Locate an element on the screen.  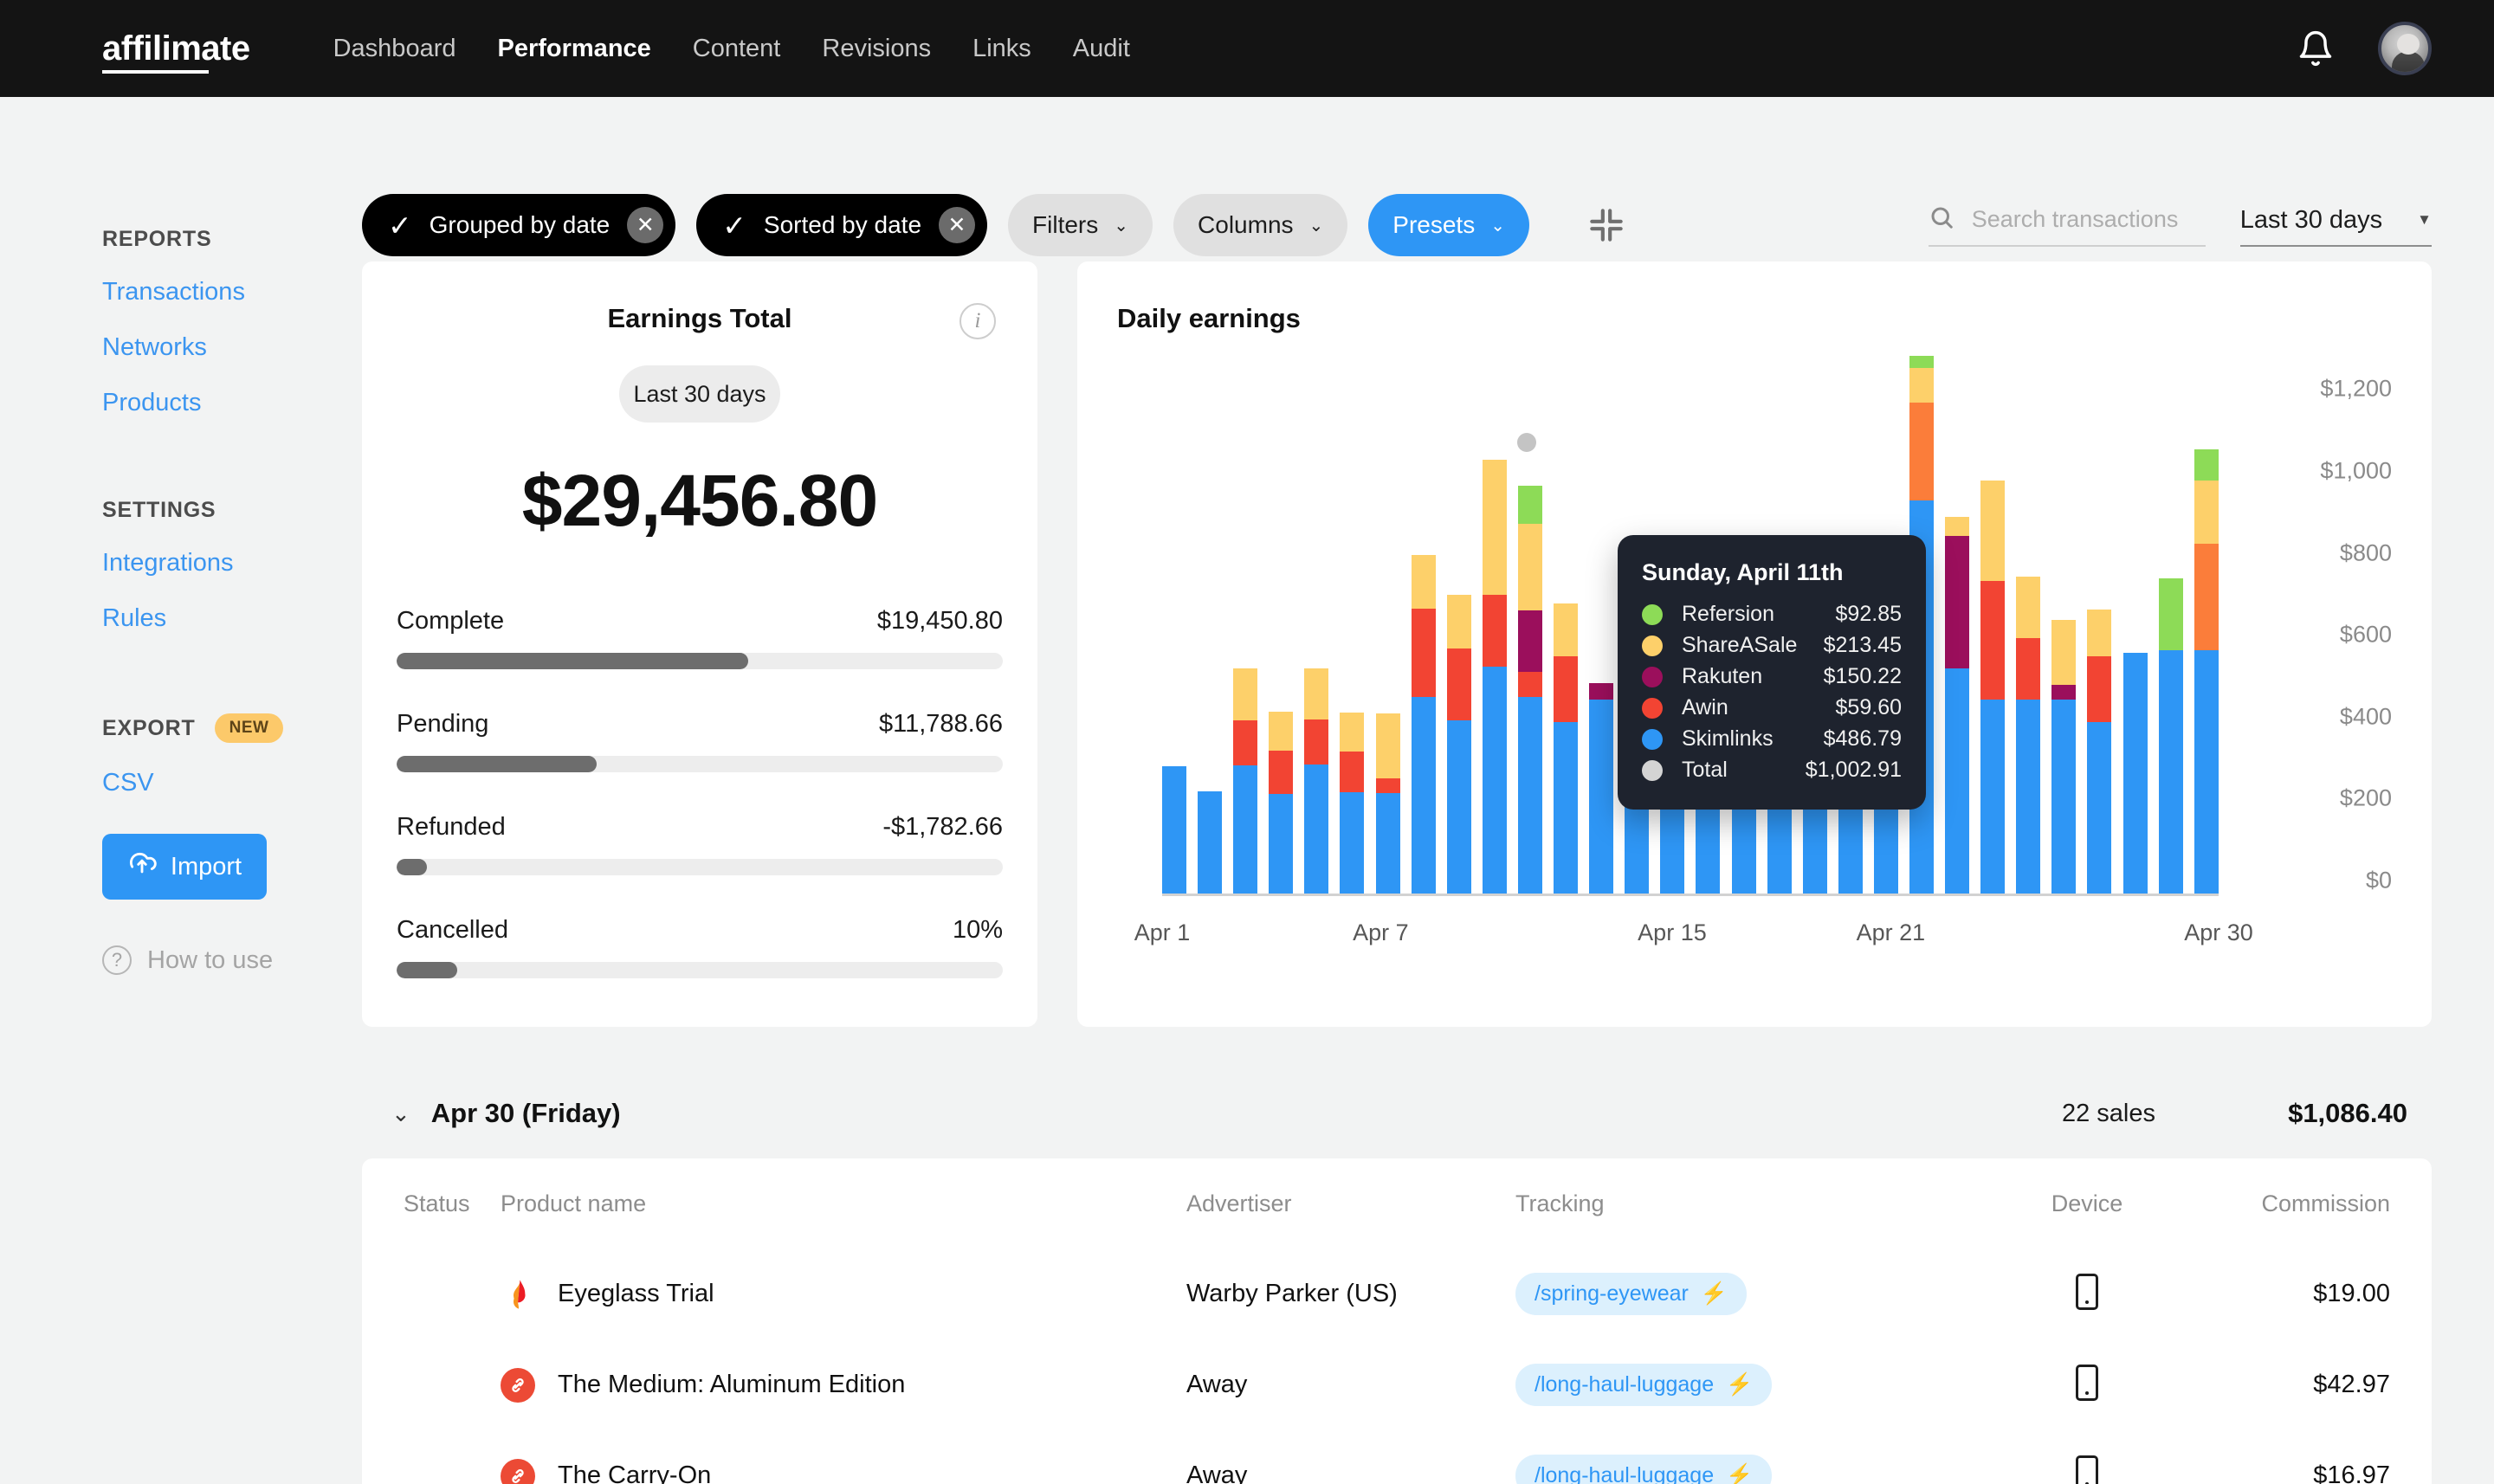
nav-link-revisions: Revisions is located at coordinates (876, 49).